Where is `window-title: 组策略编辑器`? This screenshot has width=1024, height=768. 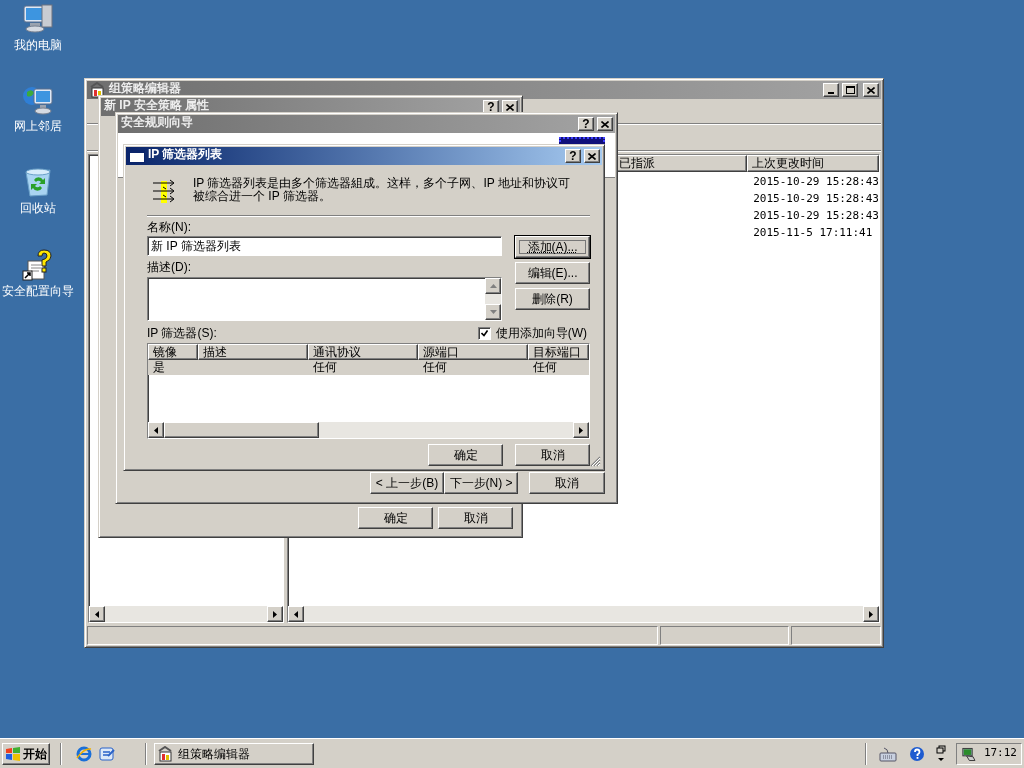
window-title: 组策略编辑器 is located at coordinates (145, 88).